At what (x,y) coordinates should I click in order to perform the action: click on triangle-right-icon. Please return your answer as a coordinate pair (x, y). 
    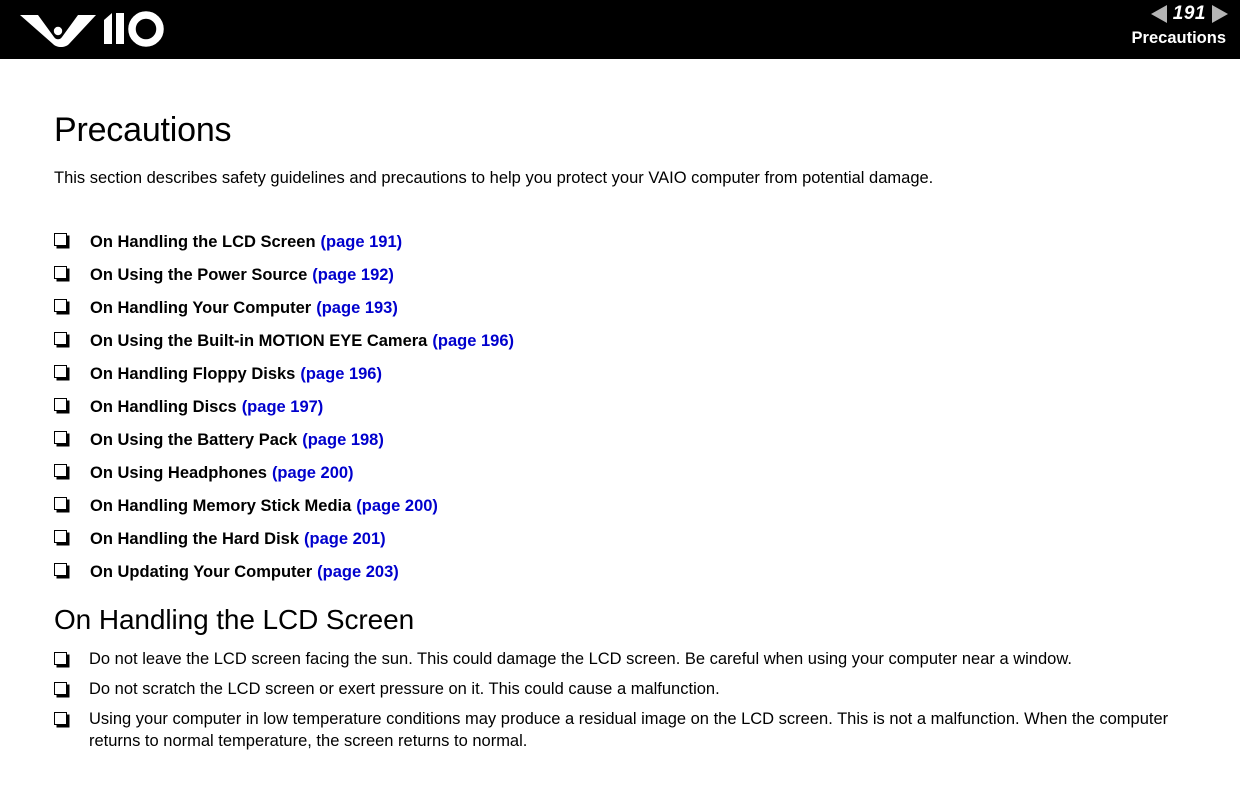
    Looking at the image, I should click on (1220, 14).